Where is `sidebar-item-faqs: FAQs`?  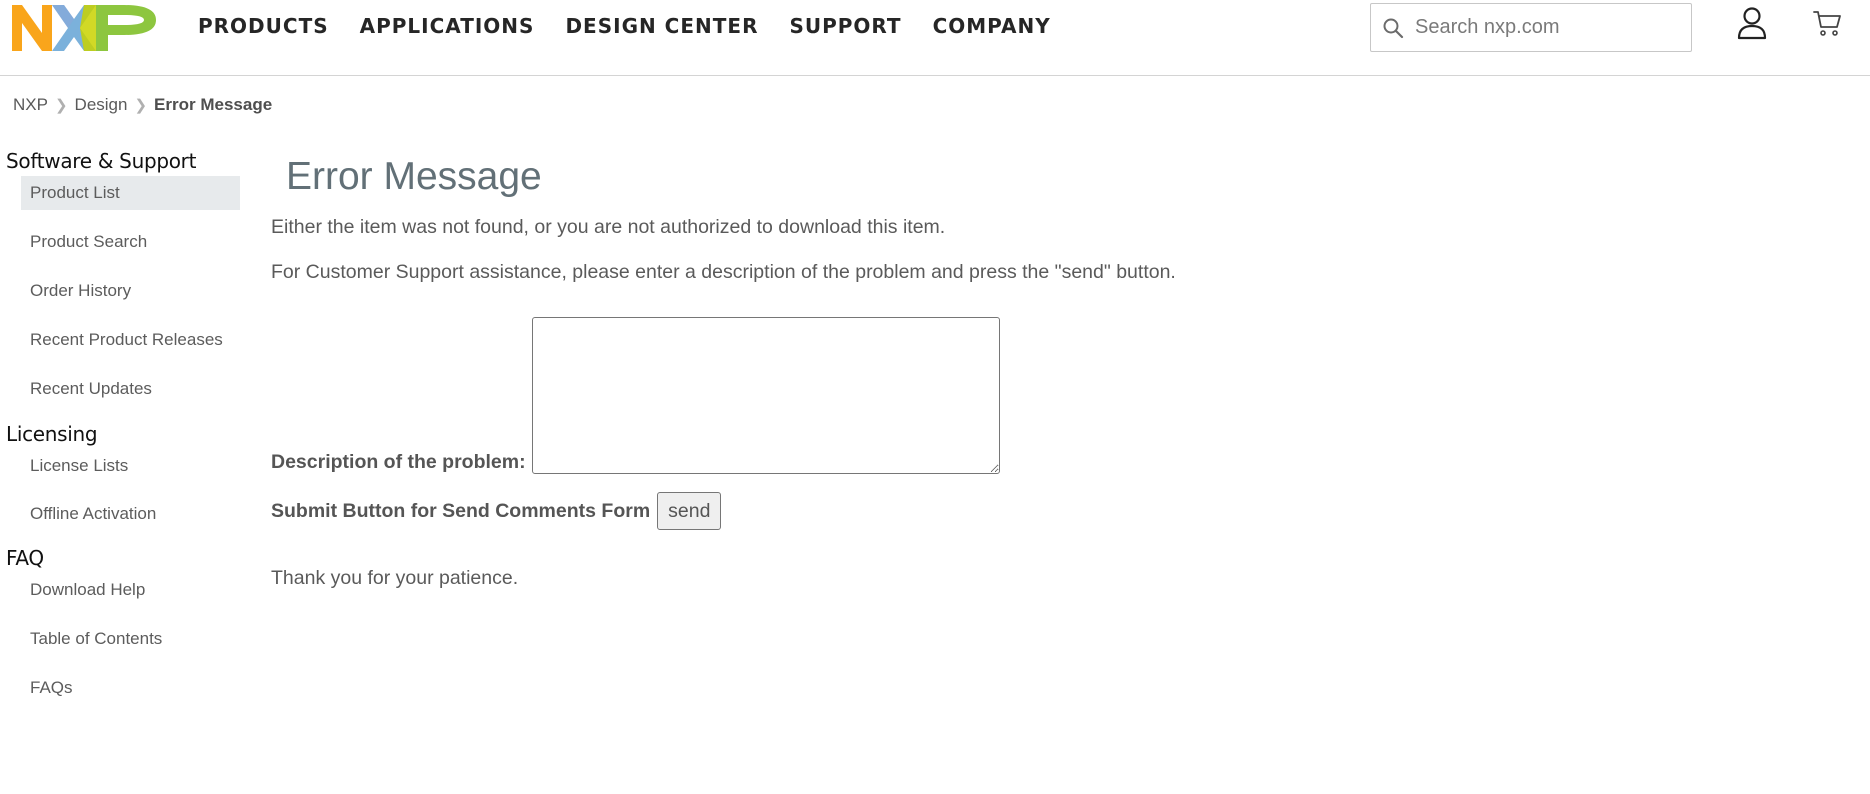
sidebar-item-faqs: FAQs is located at coordinates (130, 688).